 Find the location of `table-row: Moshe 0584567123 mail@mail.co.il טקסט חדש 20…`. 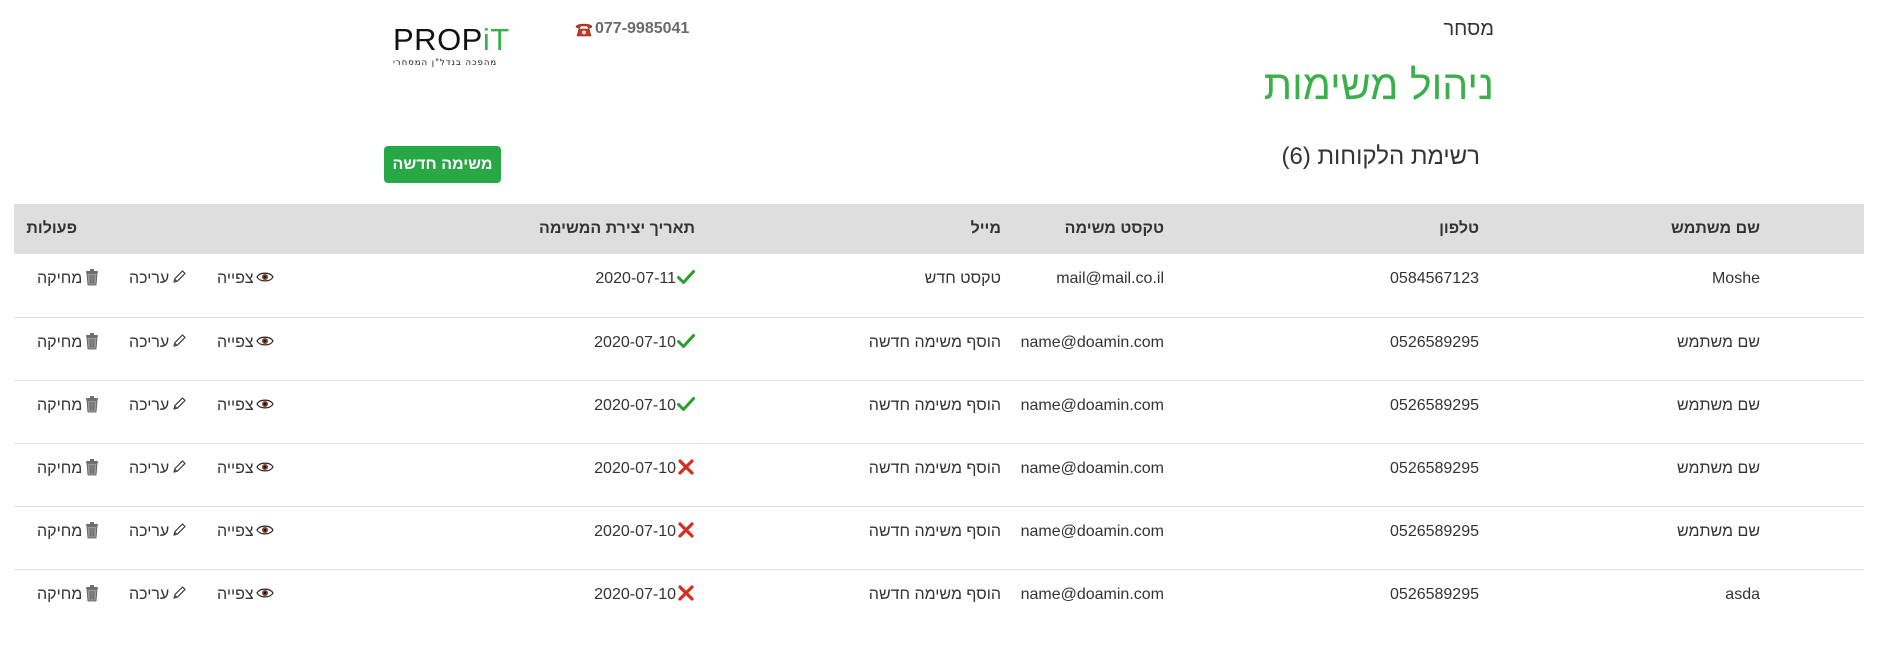

table-row: Moshe 0584567123 mail@mail.co.il טקסט חדש 20… is located at coordinates (939, 285).